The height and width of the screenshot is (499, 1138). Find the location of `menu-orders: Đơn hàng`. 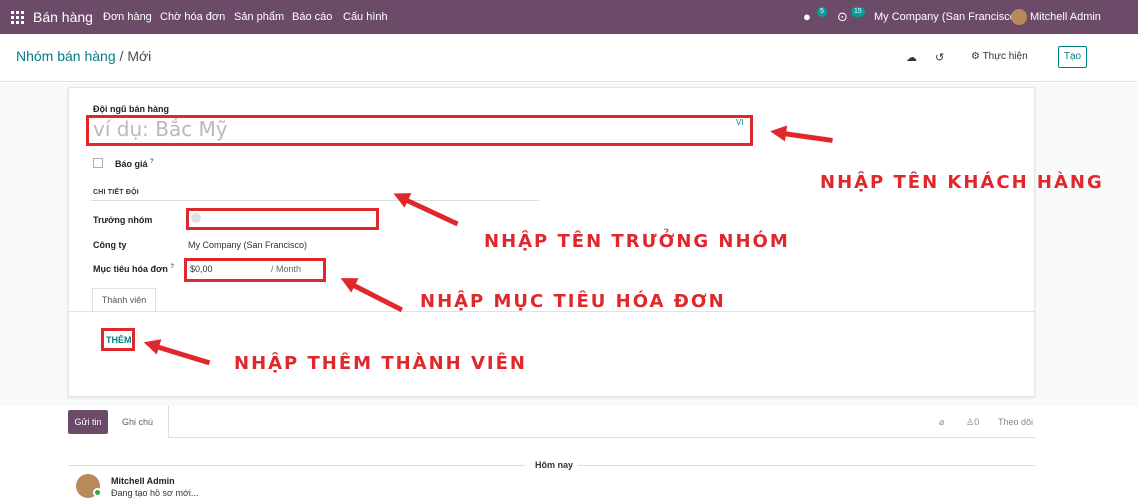

menu-orders: Đơn hàng is located at coordinates (127, 17).